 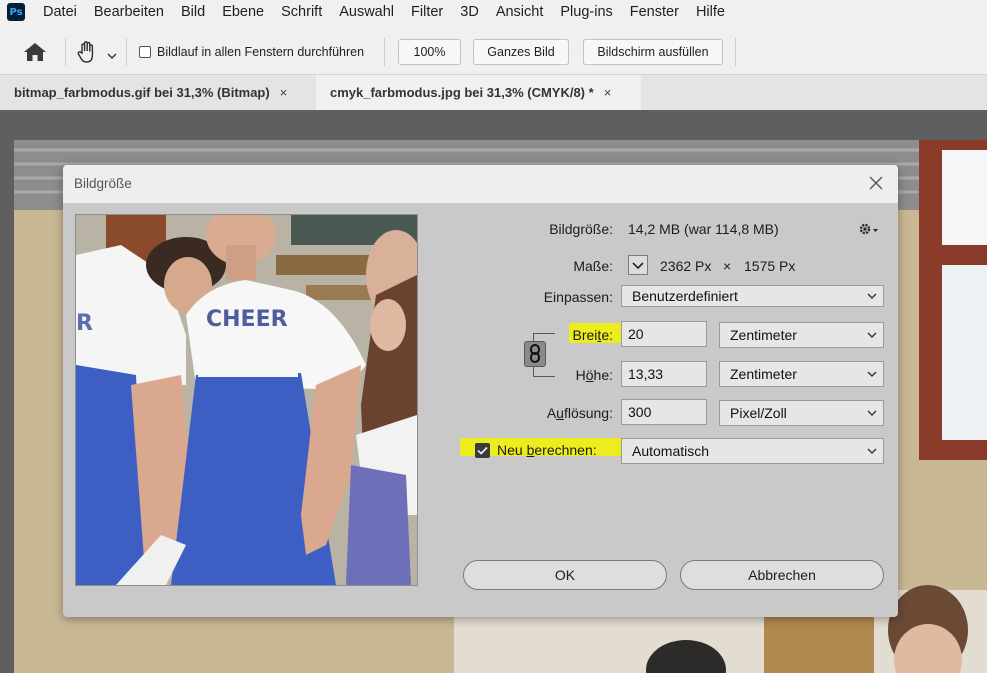 What do you see at coordinates (84, 323) in the screenshot?
I see `shirt-text-left: R` at bounding box center [84, 323].